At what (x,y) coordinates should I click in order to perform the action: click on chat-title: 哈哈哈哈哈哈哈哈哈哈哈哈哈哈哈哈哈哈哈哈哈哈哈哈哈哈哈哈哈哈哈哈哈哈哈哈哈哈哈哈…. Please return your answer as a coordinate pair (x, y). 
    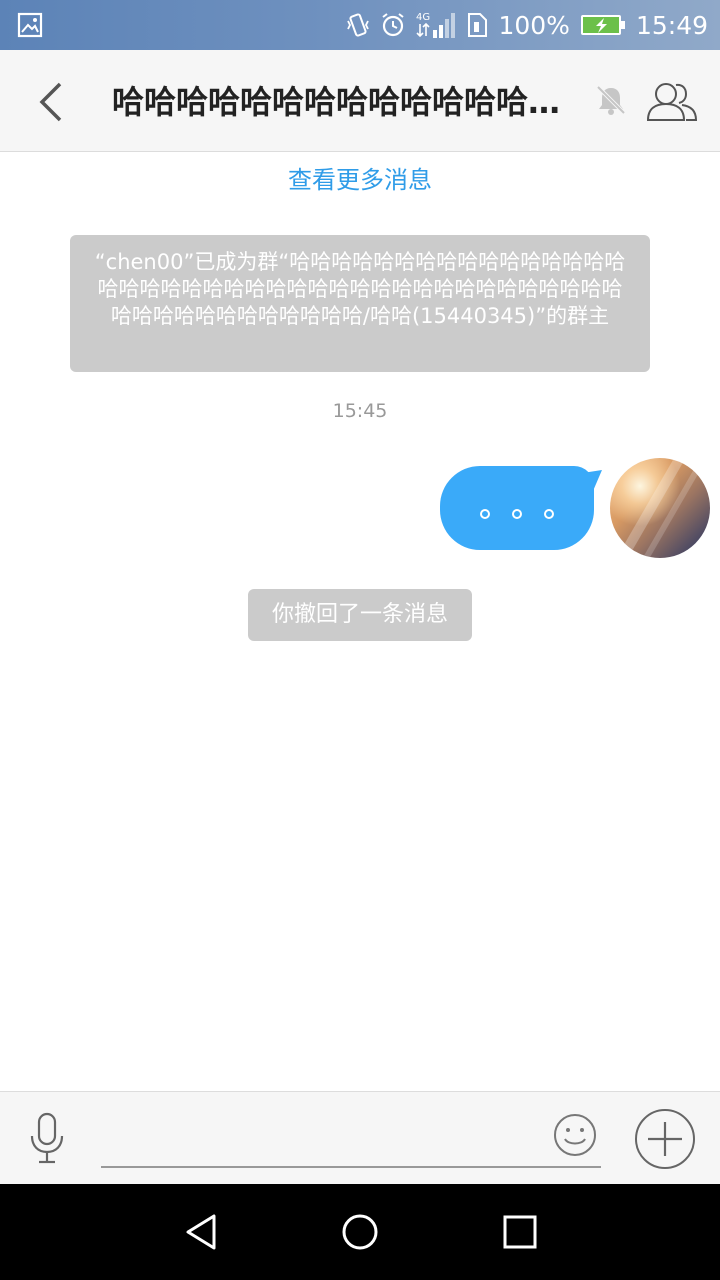
    Looking at the image, I should click on (347, 102).